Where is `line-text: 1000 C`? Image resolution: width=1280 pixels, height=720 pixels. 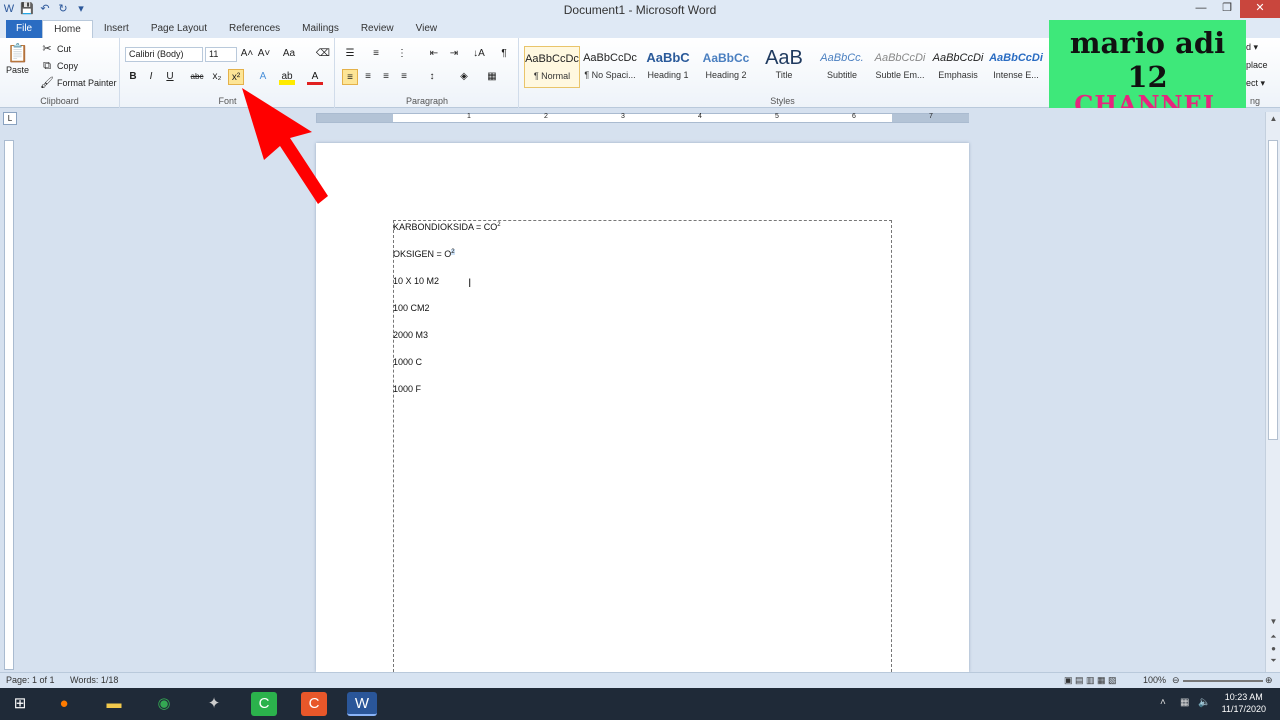 line-text: 1000 C is located at coordinates (408, 362).